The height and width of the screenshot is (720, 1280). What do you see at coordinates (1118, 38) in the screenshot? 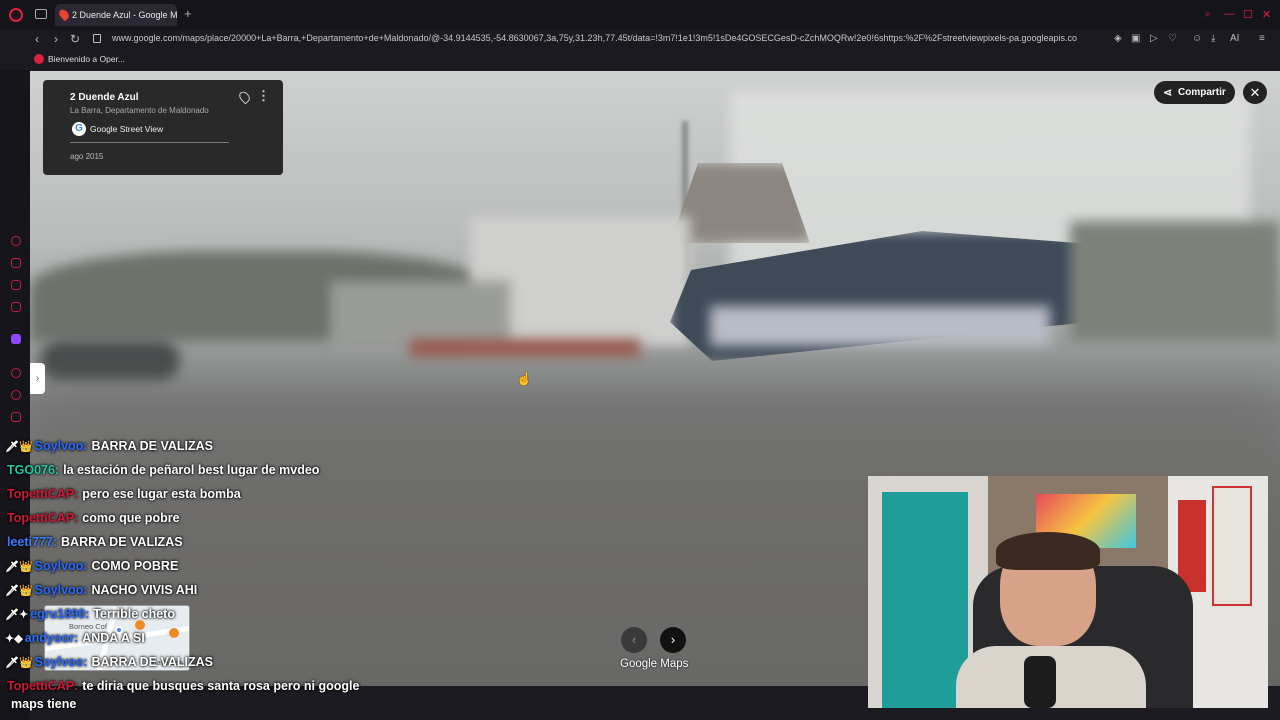
I see `shield-icon: ◈` at bounding box center [1118, 38].